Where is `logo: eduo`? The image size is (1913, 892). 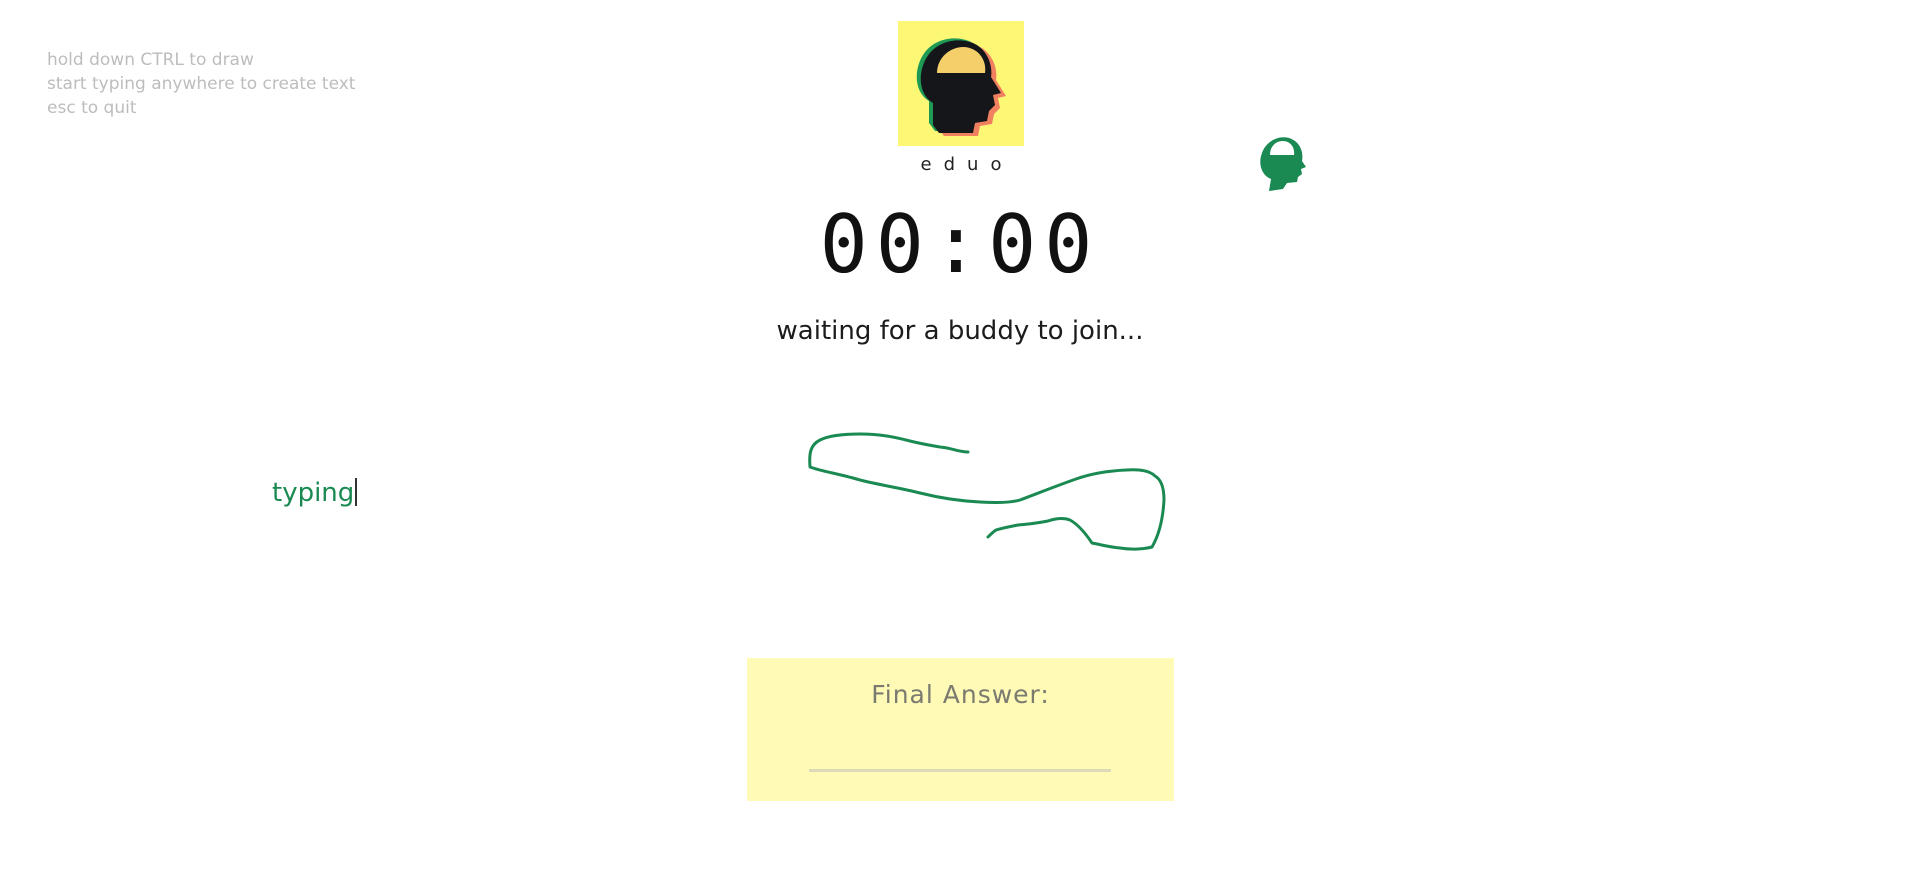 logo: eduo is located at coordinates (961, 98).